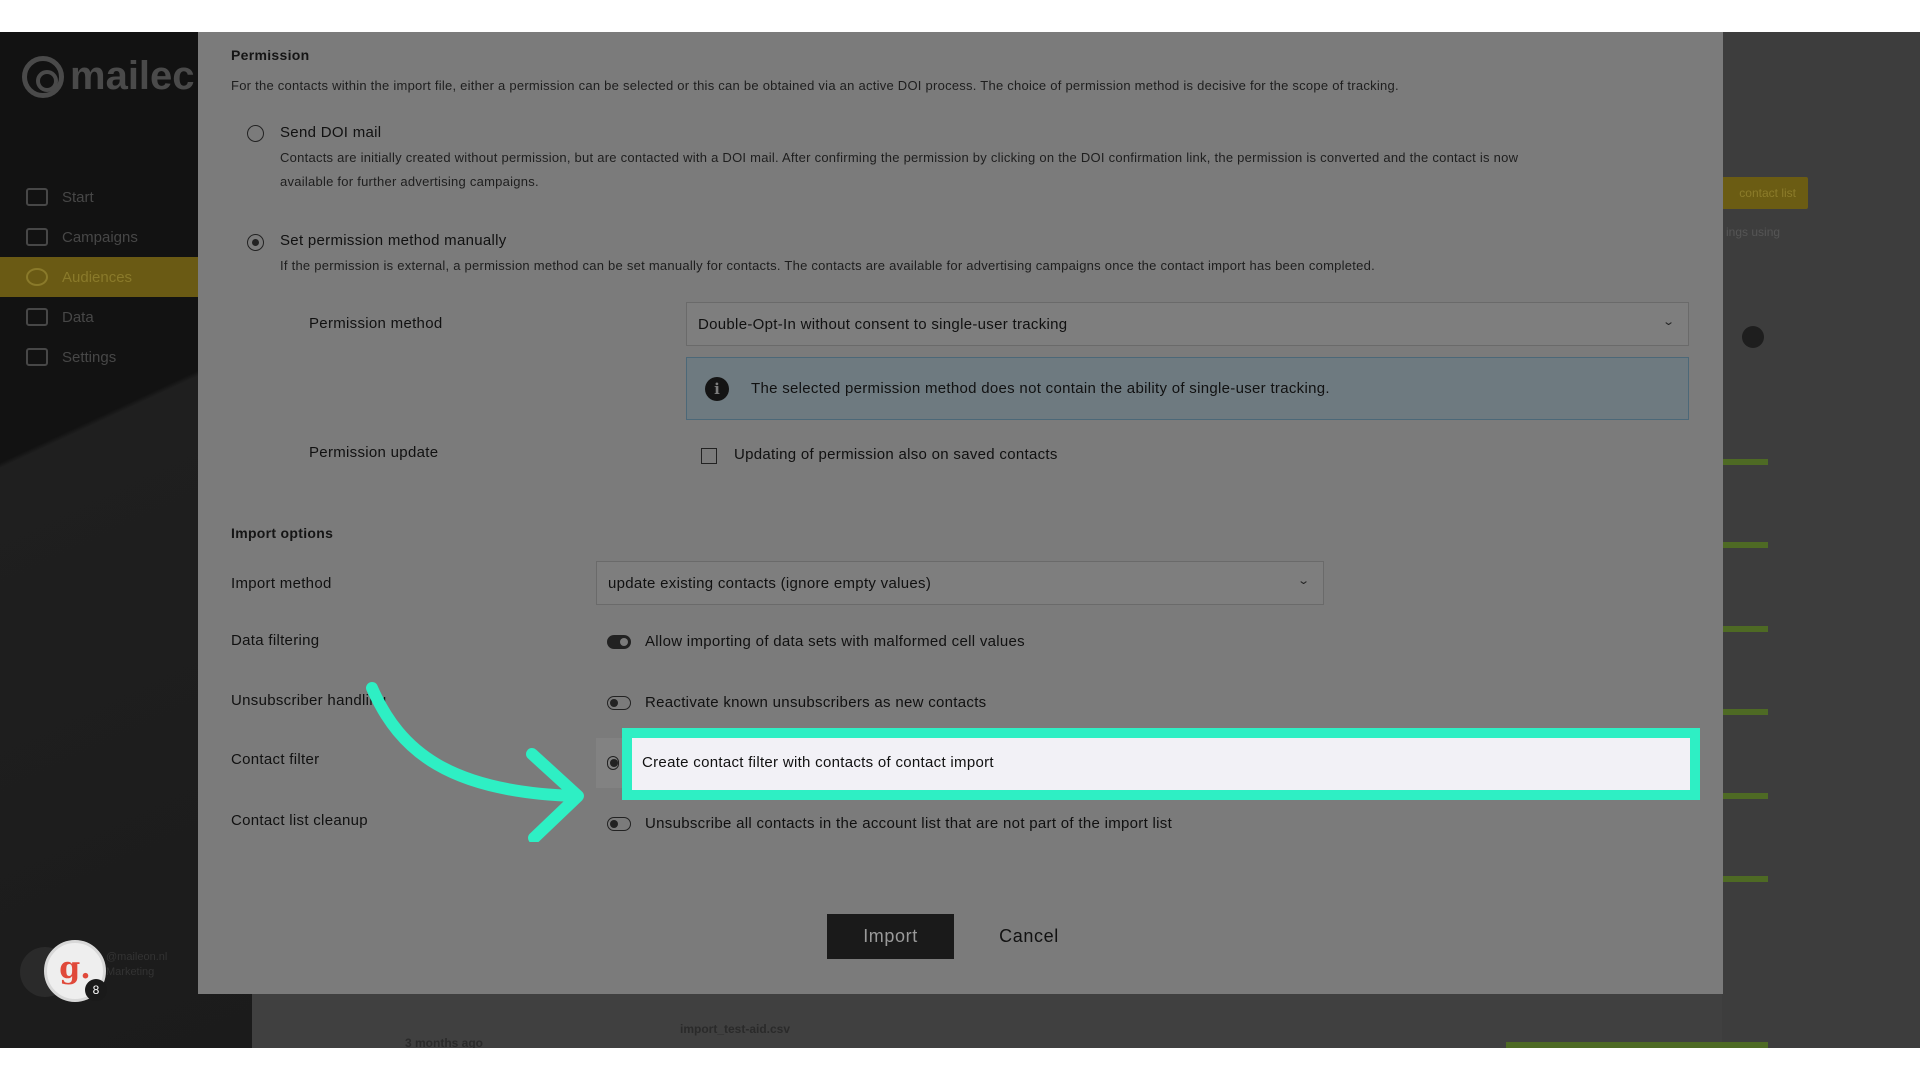 This screenshot has width=1920, height=1080. Describe the element at coordinates (374, 452) in the screenshot. I see `permission-update-label: Permission update` at that location.